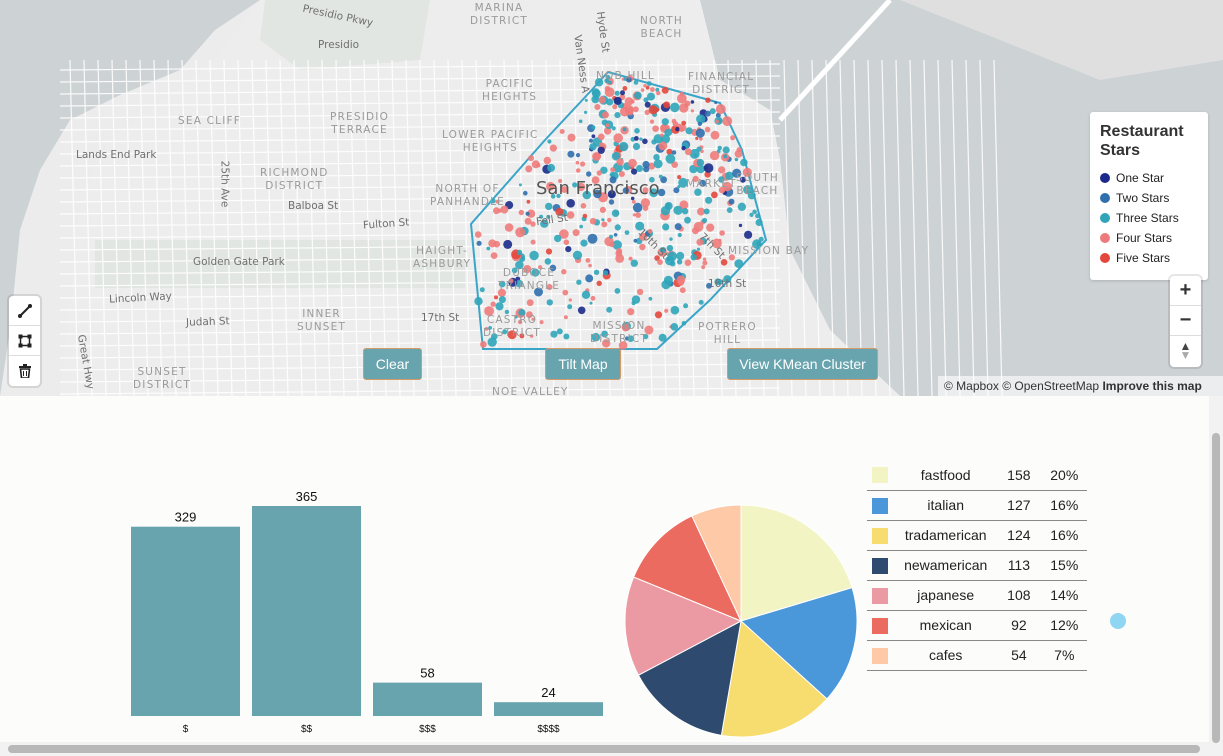 The height and width of the screenshot is (756, 1223). I want to click on tilt-map-button: Tilt Map, so click(583, 364).